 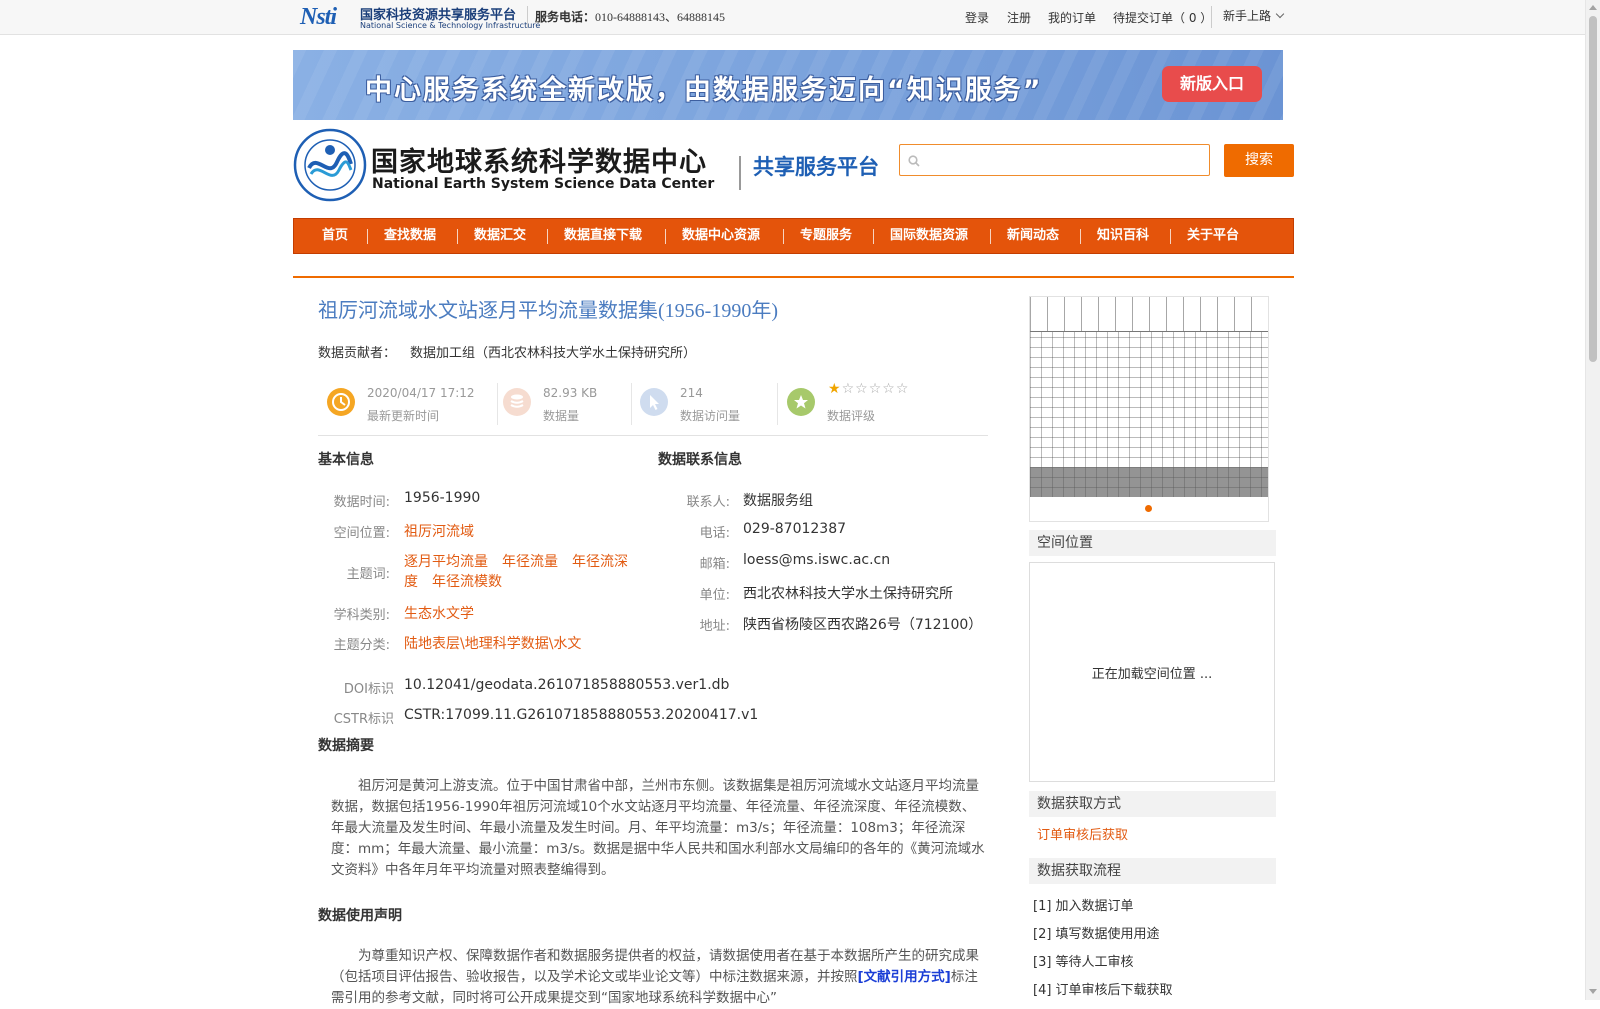 What do you see at coordinates (507, 351) in the screenshot?
I see `contributor-row: 数据贡献者： 数据加工组（西北农林科技大学水土保持研究所）` at bounding box center [507, 351].